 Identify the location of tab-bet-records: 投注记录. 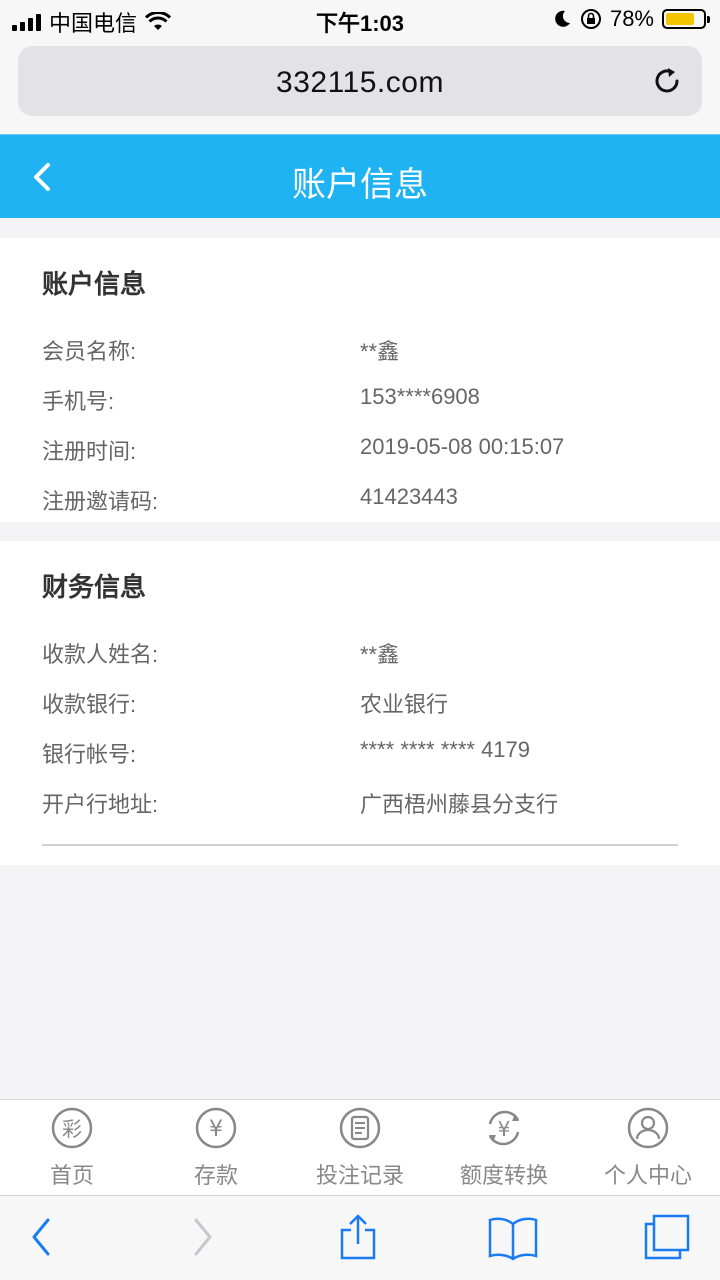
(360, 1148).